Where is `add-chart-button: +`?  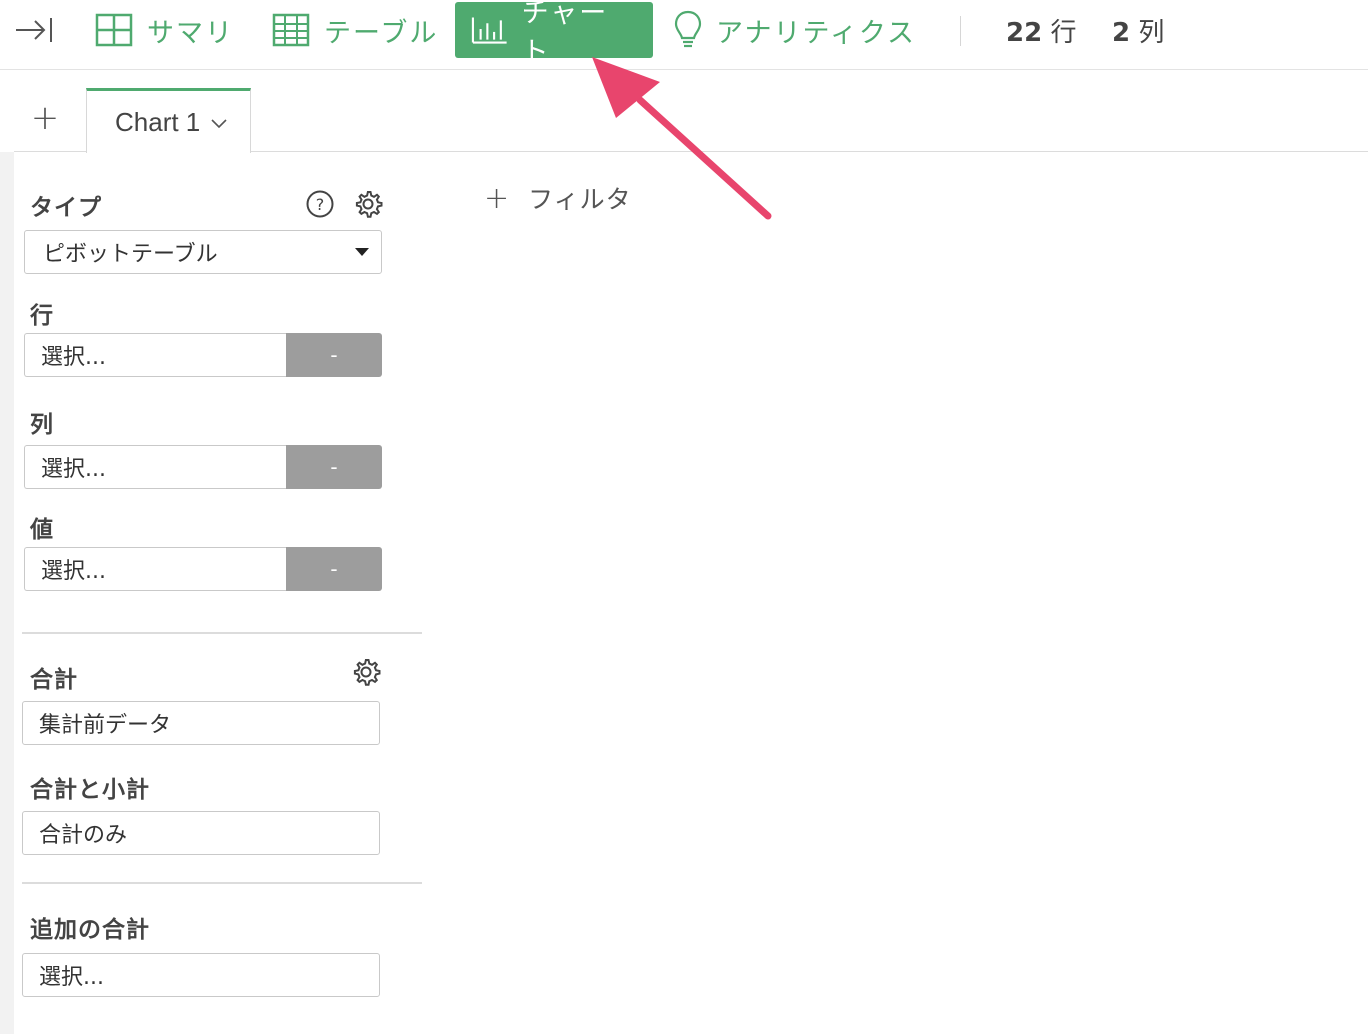
add-chart-button: + is located at coordinates (45, 118).